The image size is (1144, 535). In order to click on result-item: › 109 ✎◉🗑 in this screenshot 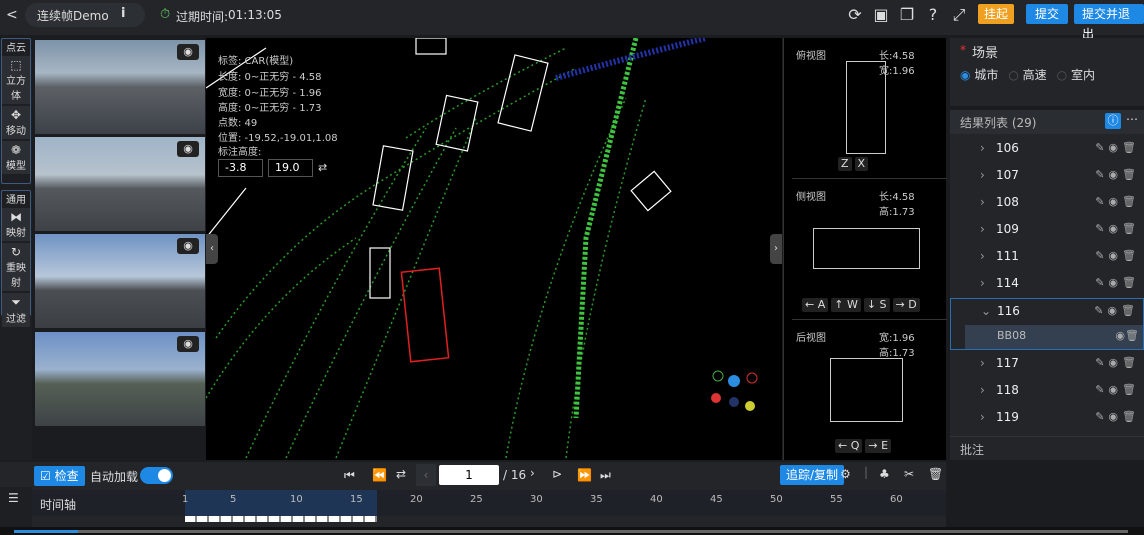, I will do `click(1047, 230)`.